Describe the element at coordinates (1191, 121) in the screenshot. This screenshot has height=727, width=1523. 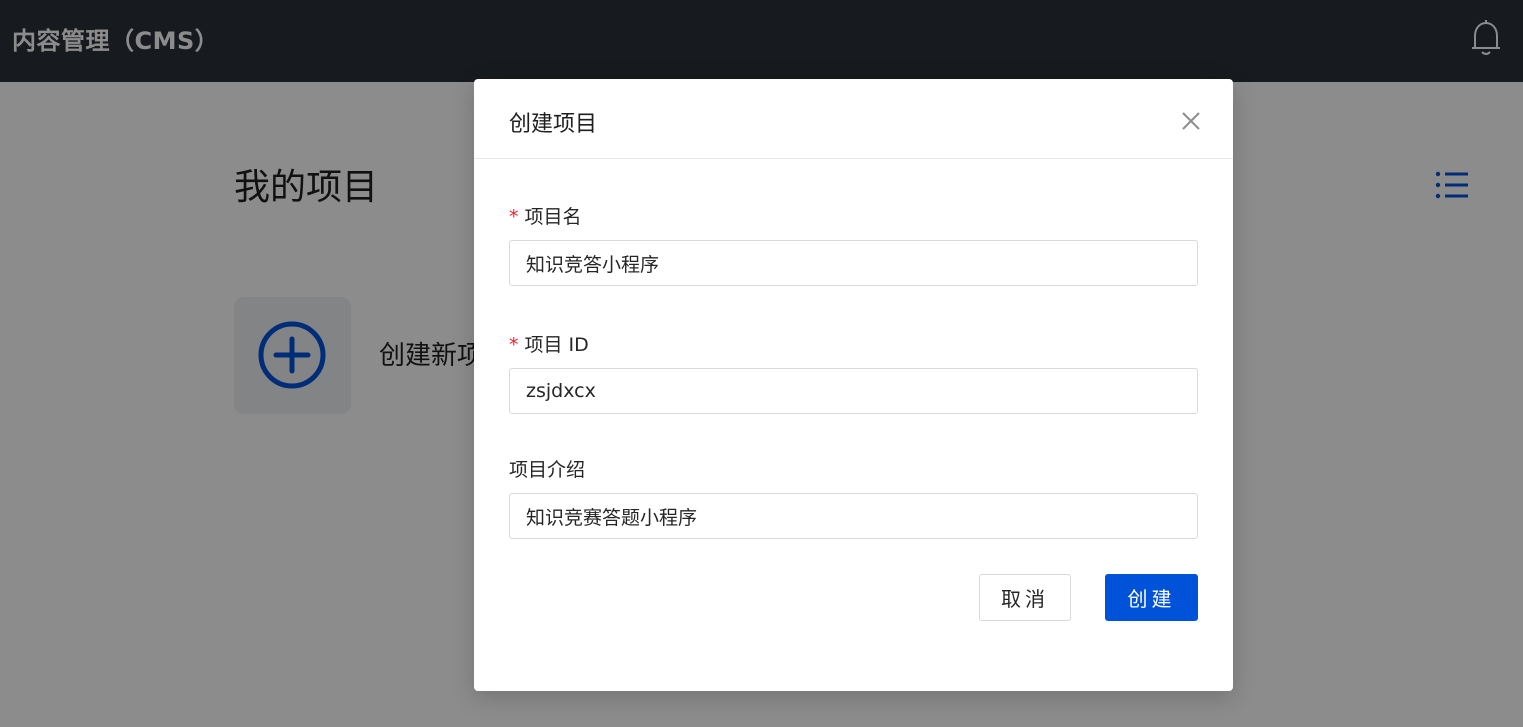
I see `close-icon` at that location.